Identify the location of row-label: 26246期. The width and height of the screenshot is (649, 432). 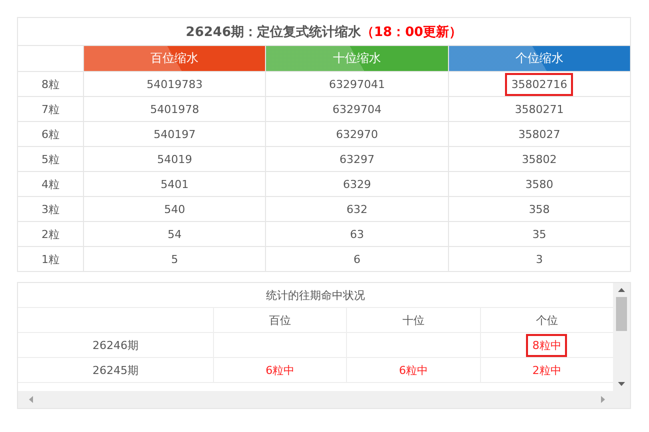
(115, 345).